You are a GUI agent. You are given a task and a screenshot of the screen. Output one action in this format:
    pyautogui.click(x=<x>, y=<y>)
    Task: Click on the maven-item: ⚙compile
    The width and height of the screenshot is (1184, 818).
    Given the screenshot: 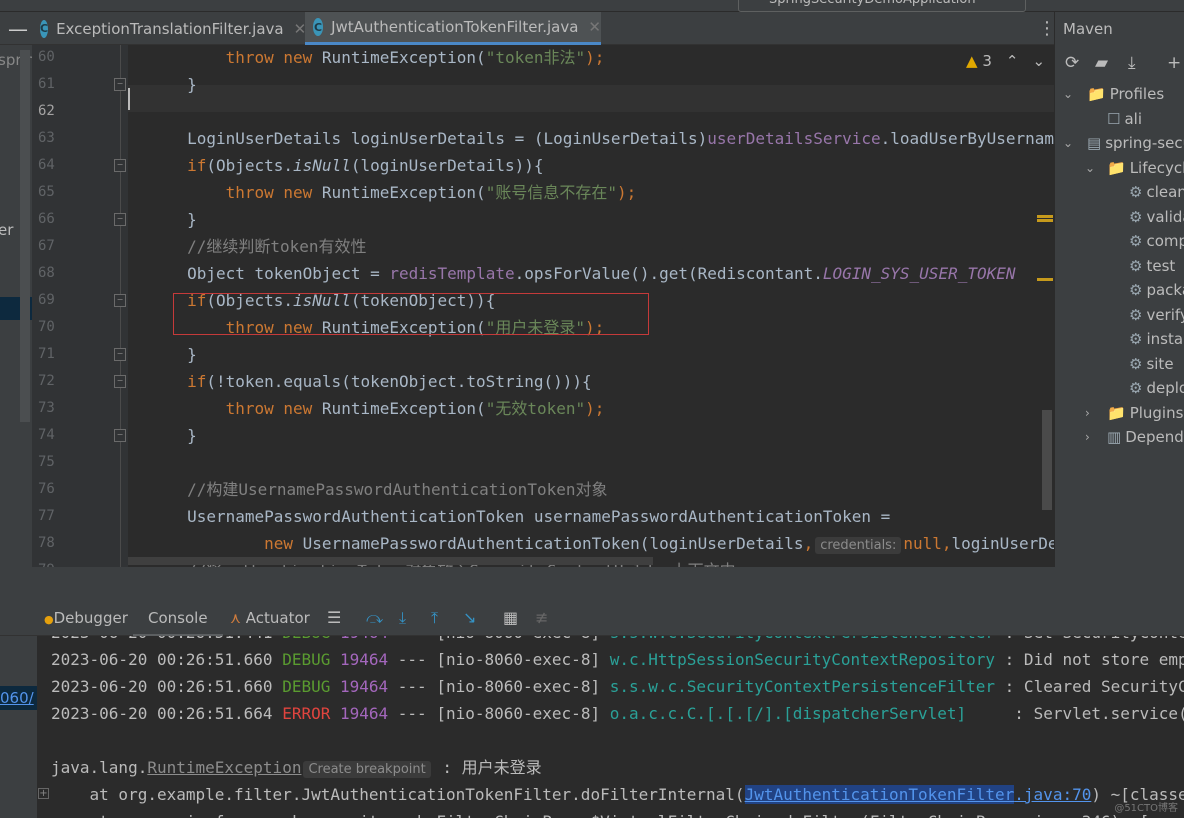 What is the action you would take?
    pyautogui.click(x=1156, y=241)
    